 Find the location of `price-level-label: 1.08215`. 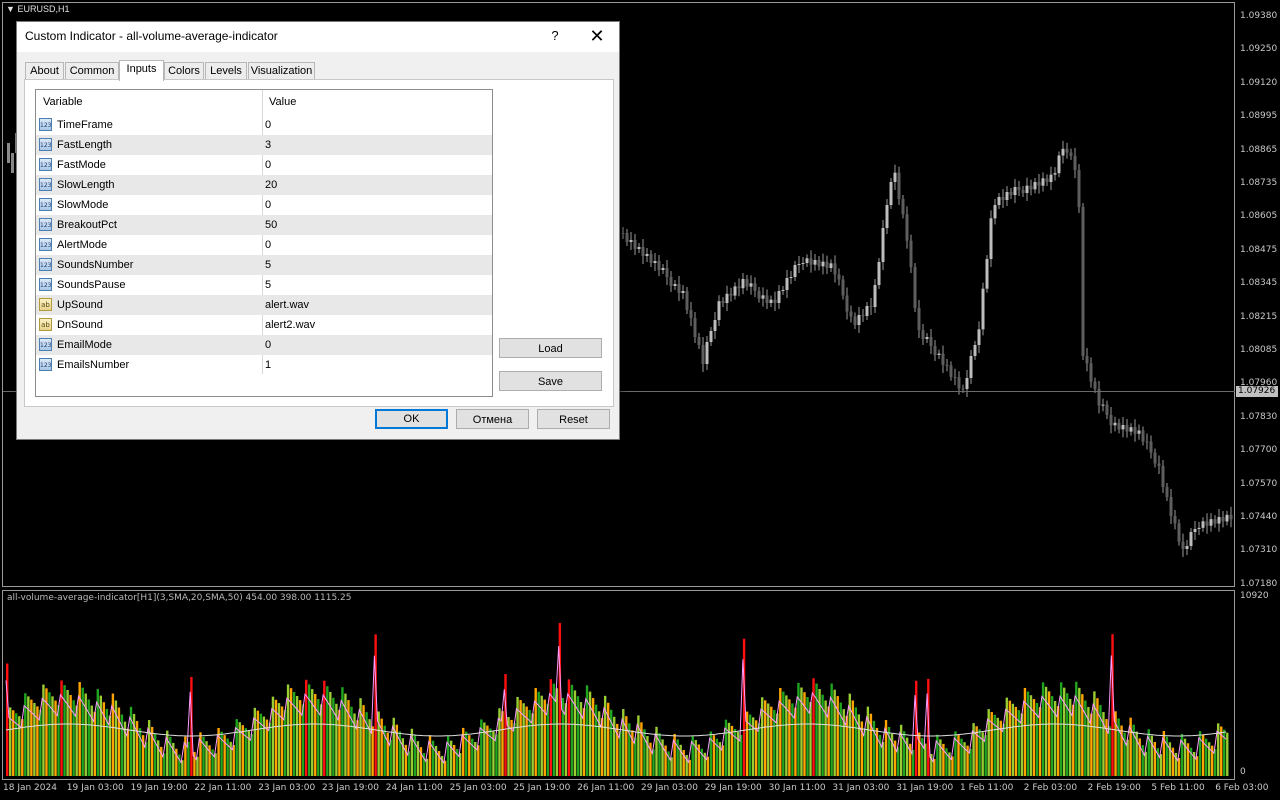

price-level-label: 1.08215 is located at coordinates (1259, 316).